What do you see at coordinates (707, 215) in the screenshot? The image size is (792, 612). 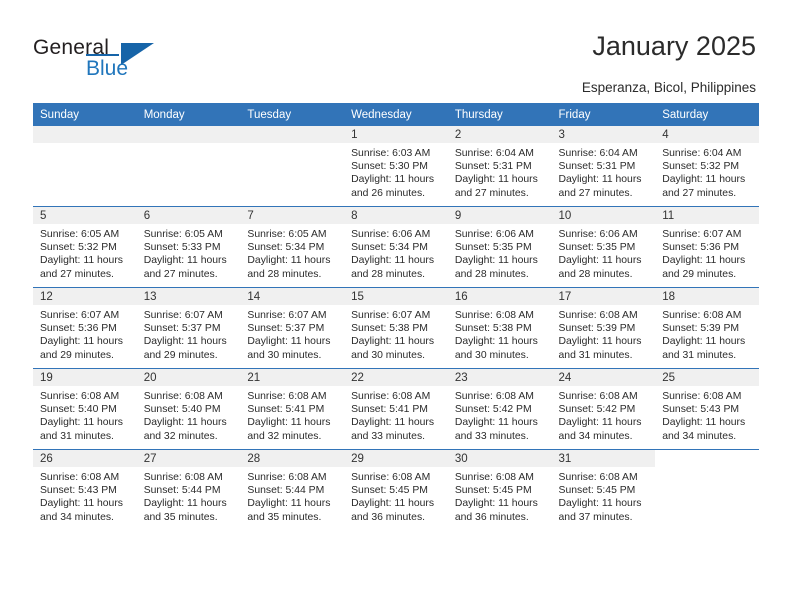 I see `day-number: 11` at bounding box center [707, 215].